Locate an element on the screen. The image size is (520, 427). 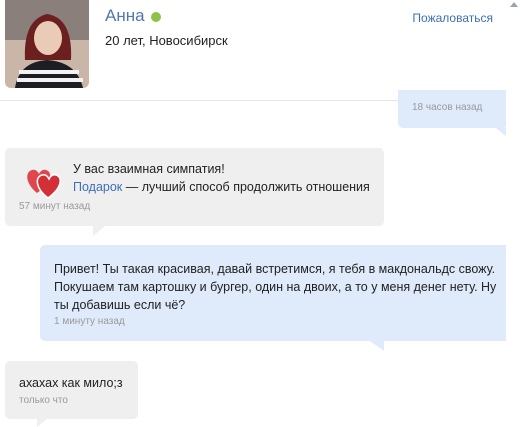
gift-link: Подарок is located at coordinates (97, 187).